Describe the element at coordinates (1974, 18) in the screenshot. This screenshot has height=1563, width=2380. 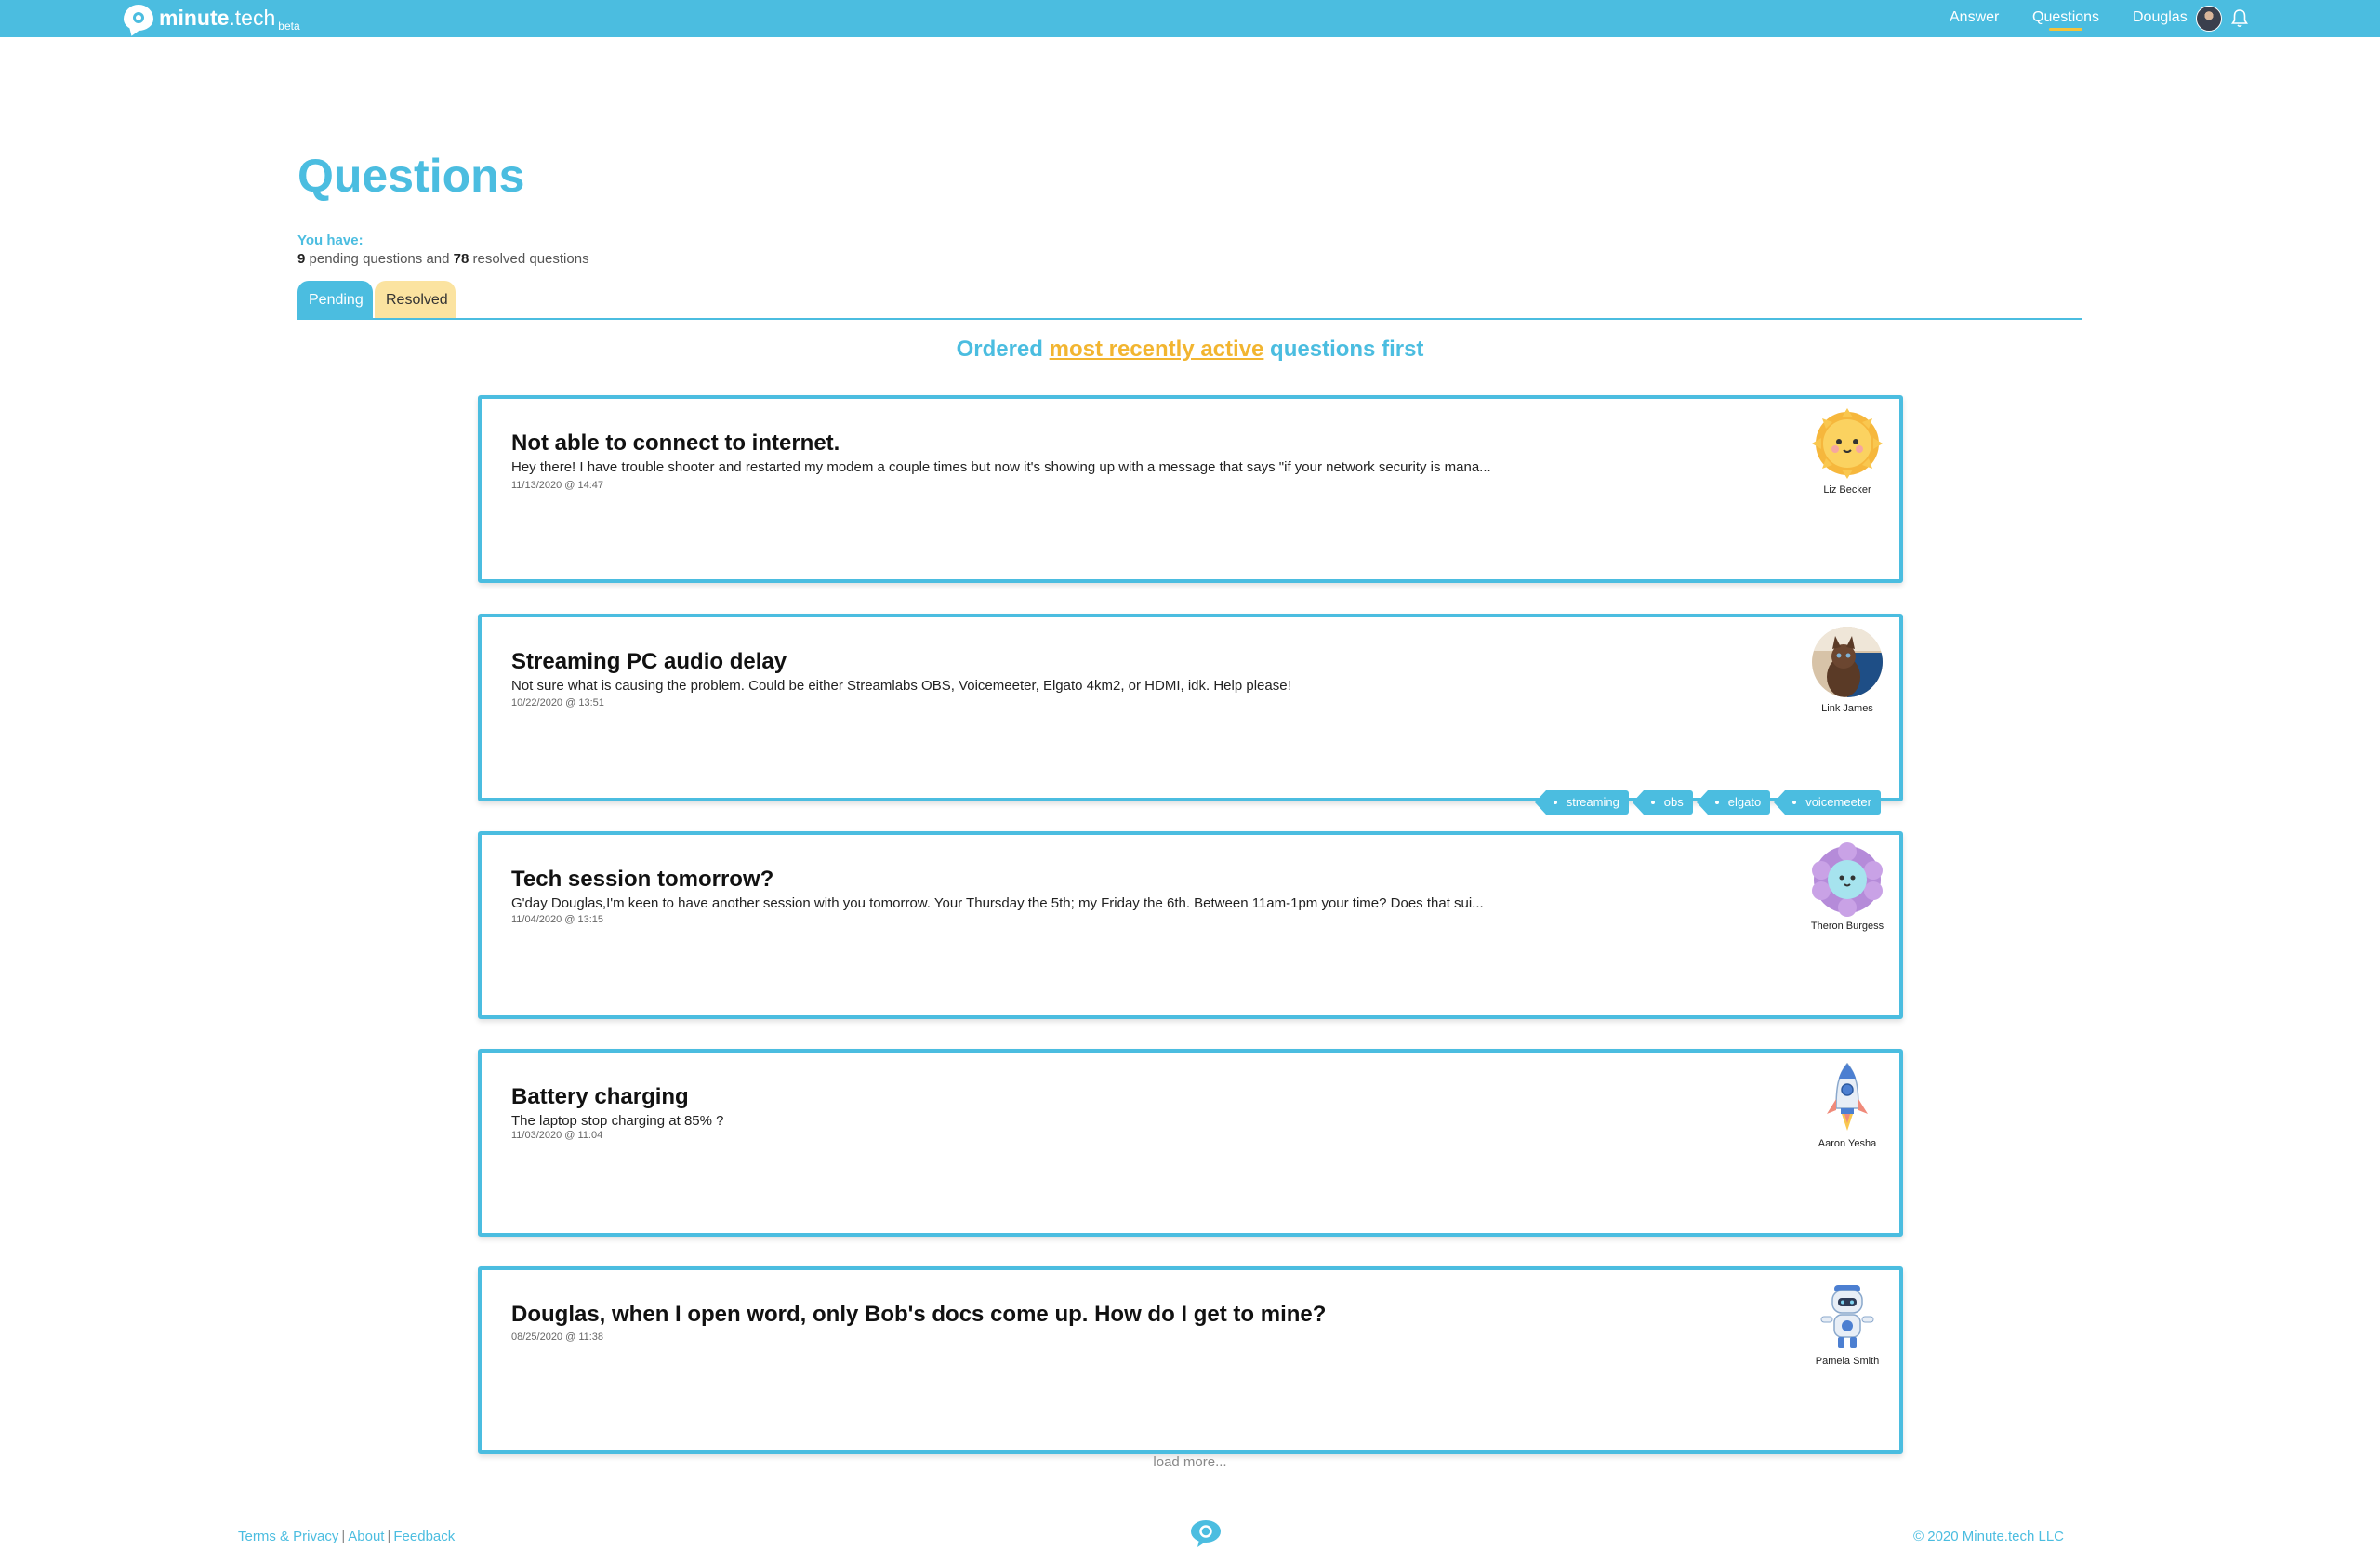
I see `nav-answer: Answer` at that location.